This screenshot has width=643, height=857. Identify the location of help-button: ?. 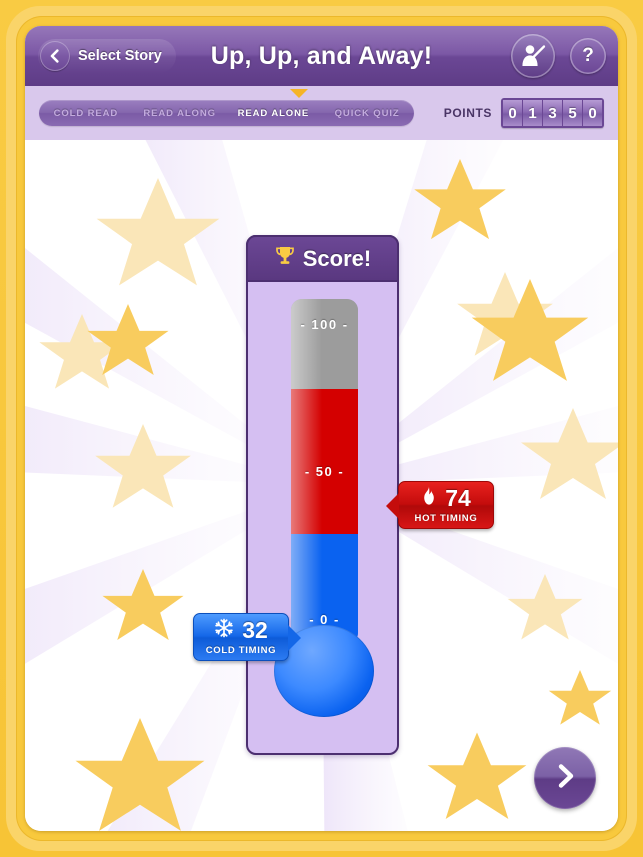
(588, 56).